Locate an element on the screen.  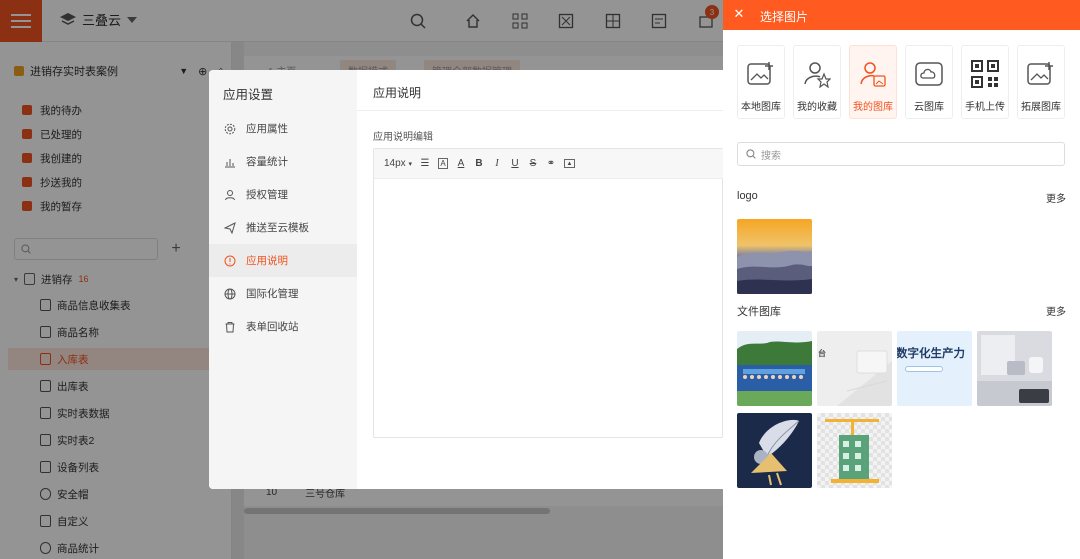
nav-app-properties: 应用属性 is located at coordinates (283, 128).